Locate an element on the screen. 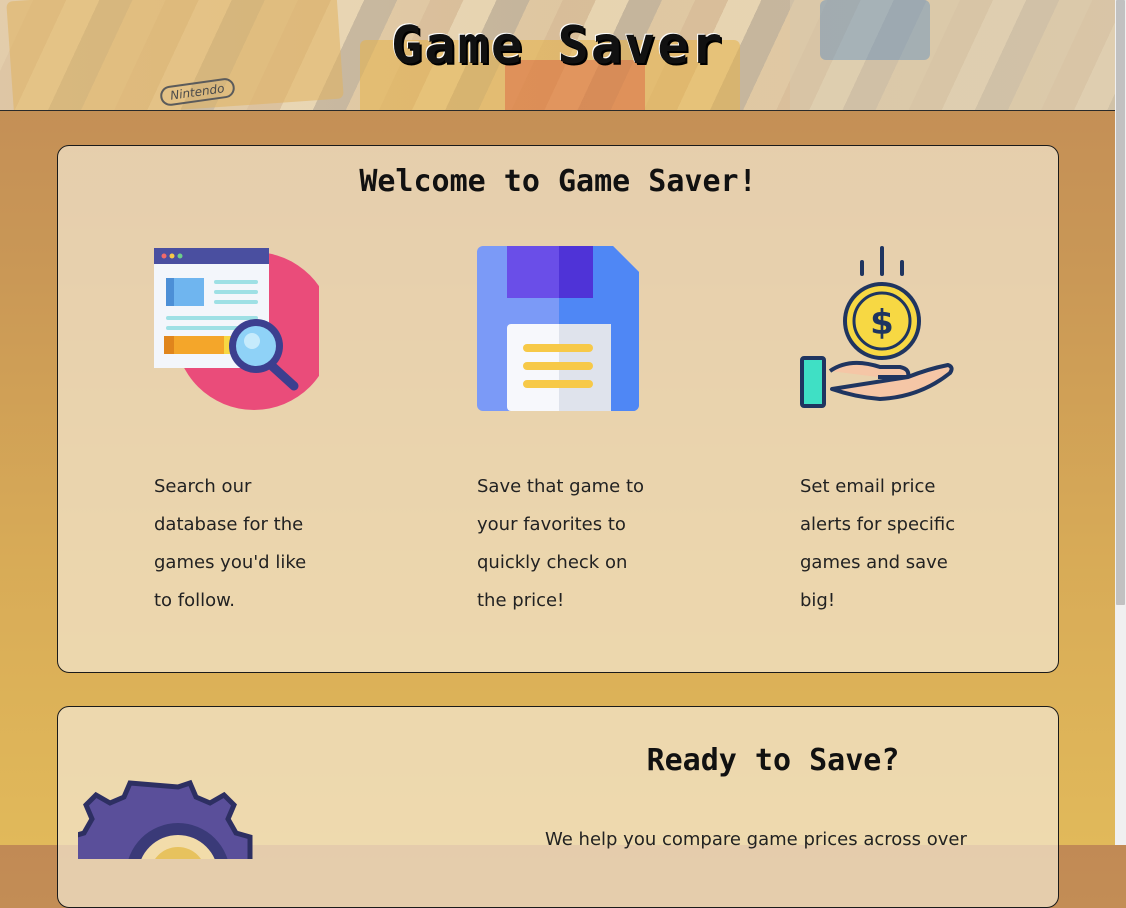 This screenshot has height=908, width=1126. hero-banner: Nintendo Game Saver is located at coordinates (557, 55).